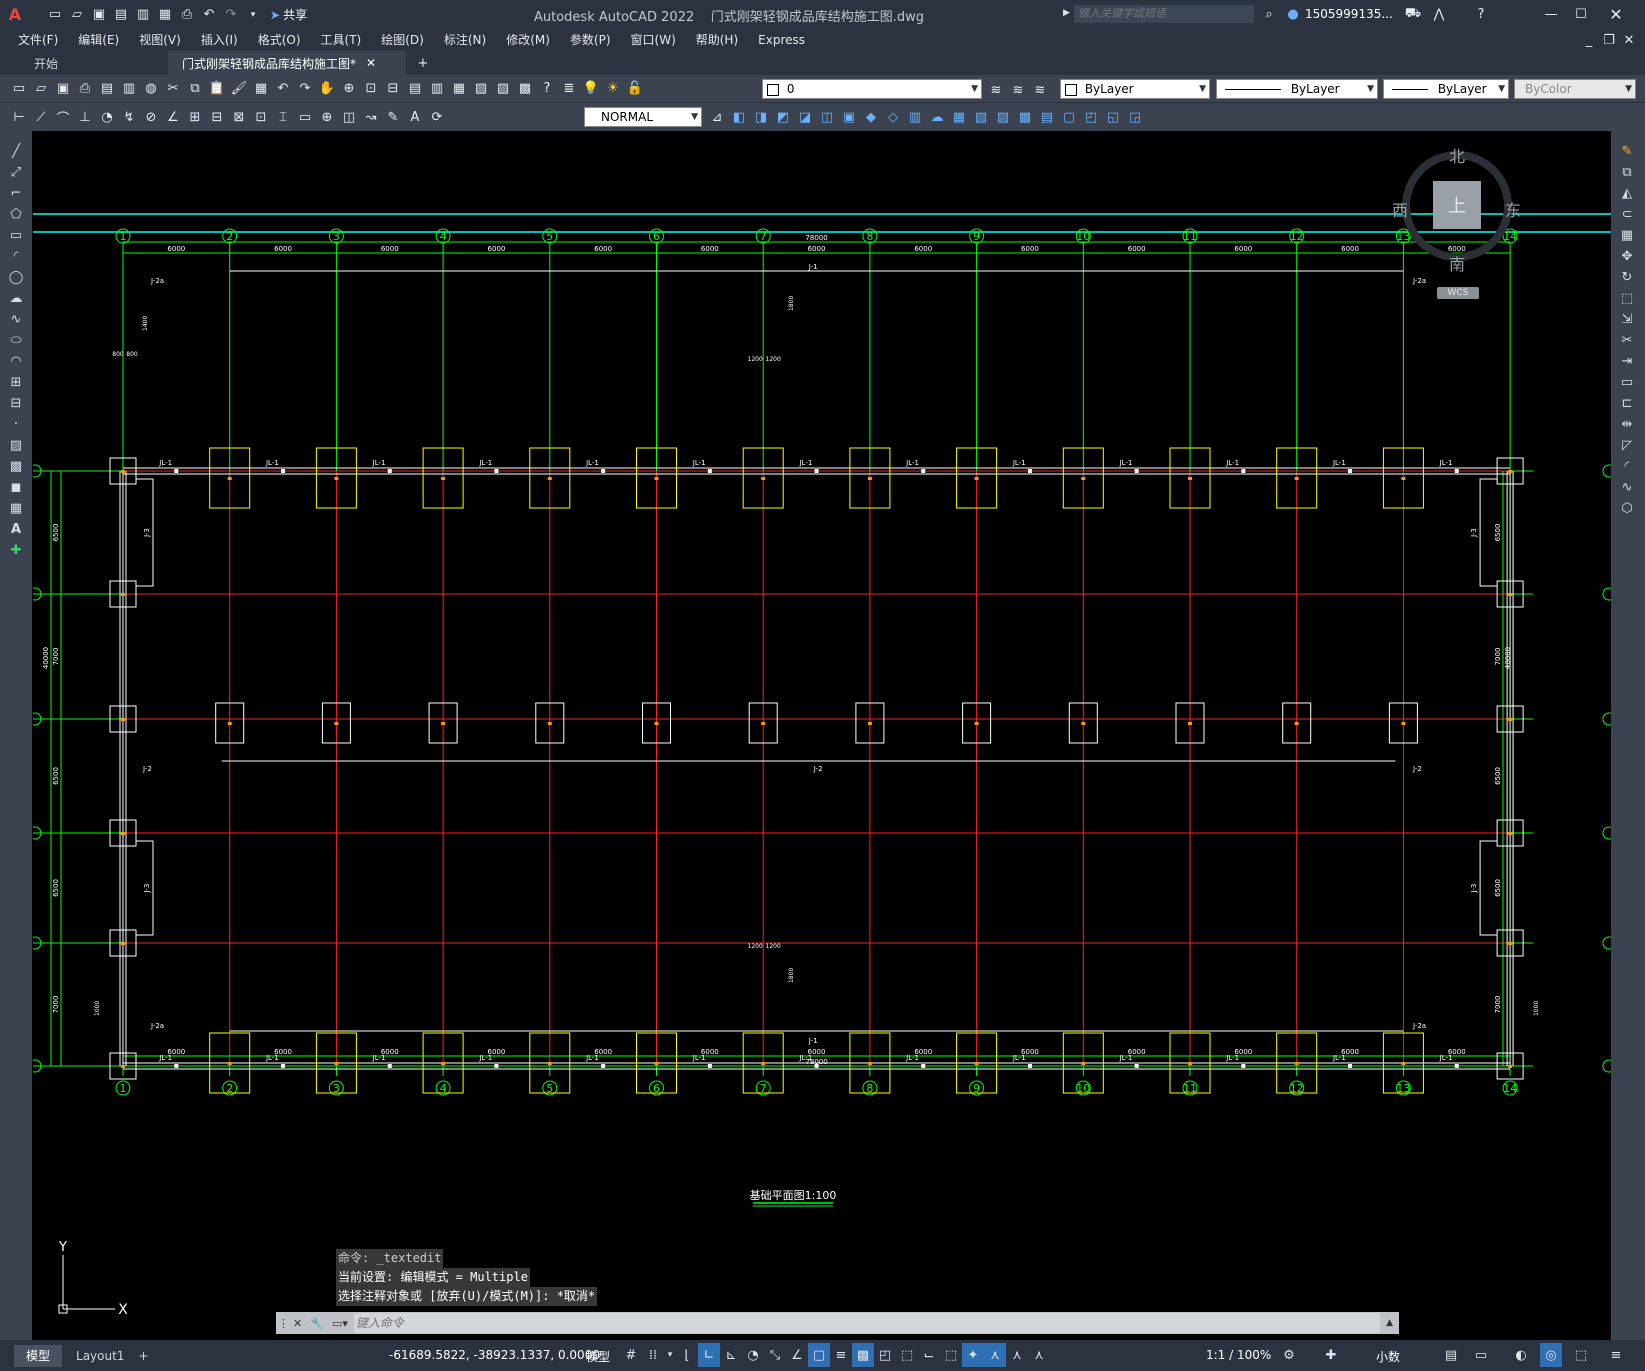  I want to click on selection-filter-icon: ⬚, so click(951, 1355).